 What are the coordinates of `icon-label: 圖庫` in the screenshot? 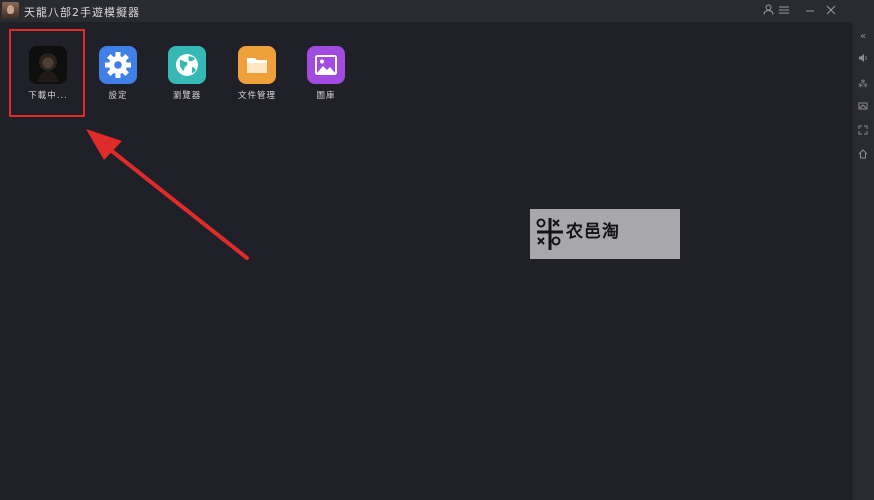 It's located at (326, 96).